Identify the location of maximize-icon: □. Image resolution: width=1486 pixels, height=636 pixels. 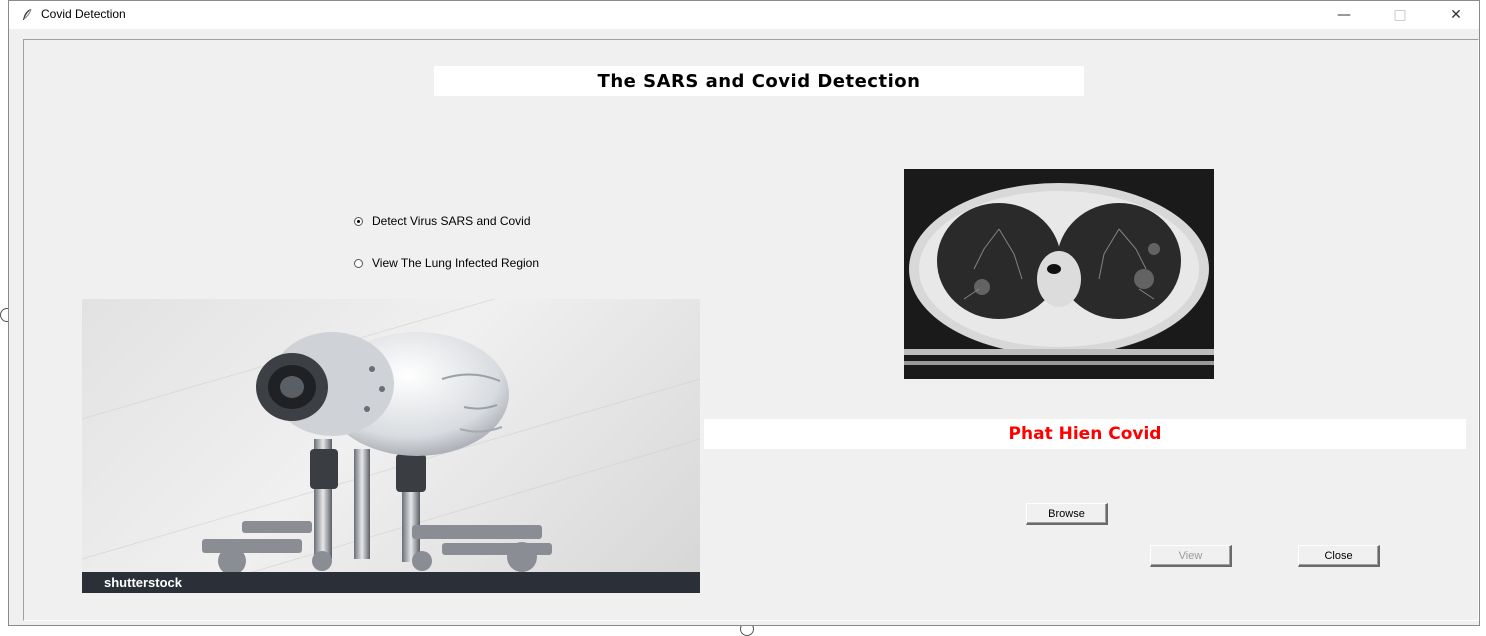
(1400, 15).